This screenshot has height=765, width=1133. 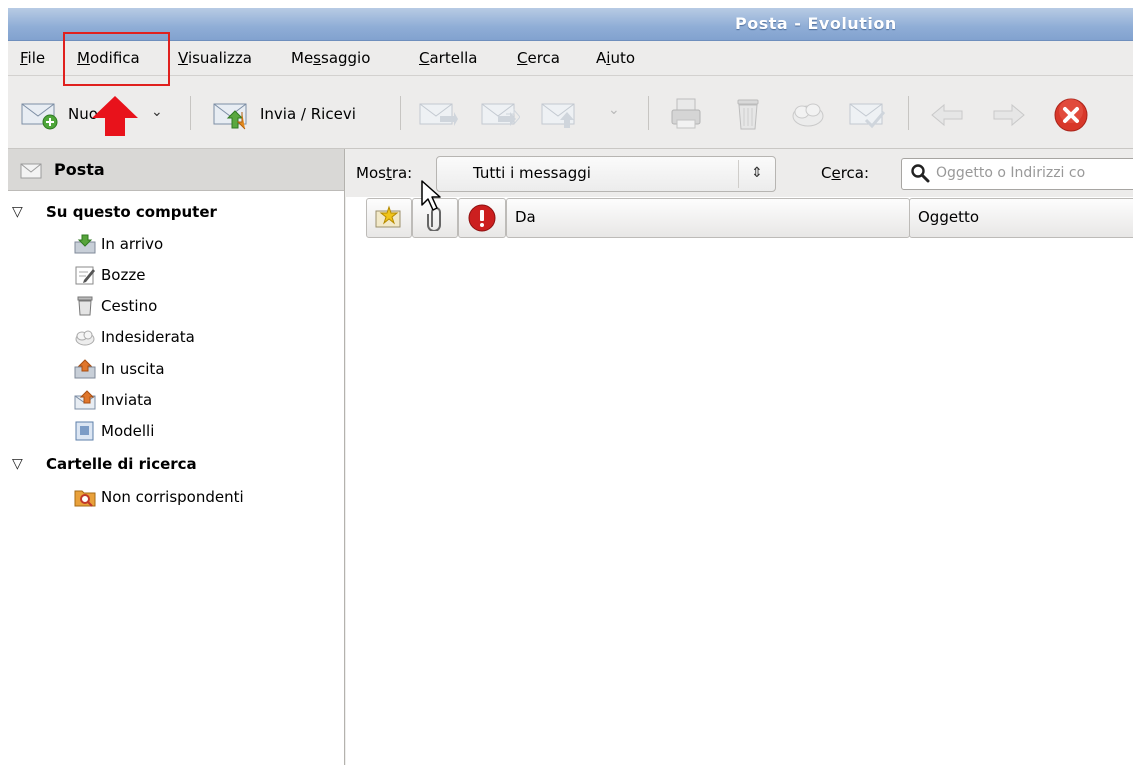 I want to click on reply-icon, so click(x=438, y=115).